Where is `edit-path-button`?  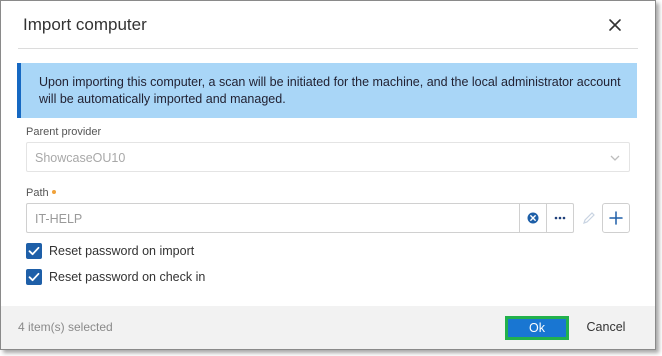
edit-path-button is located at coordinates (589, 218).